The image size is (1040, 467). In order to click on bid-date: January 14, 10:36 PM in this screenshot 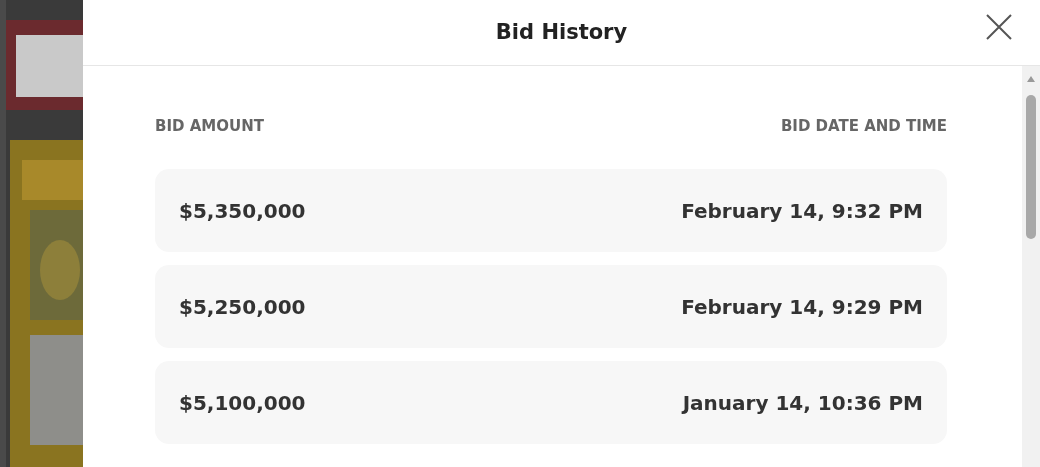, I will do `click(802, 403)`.